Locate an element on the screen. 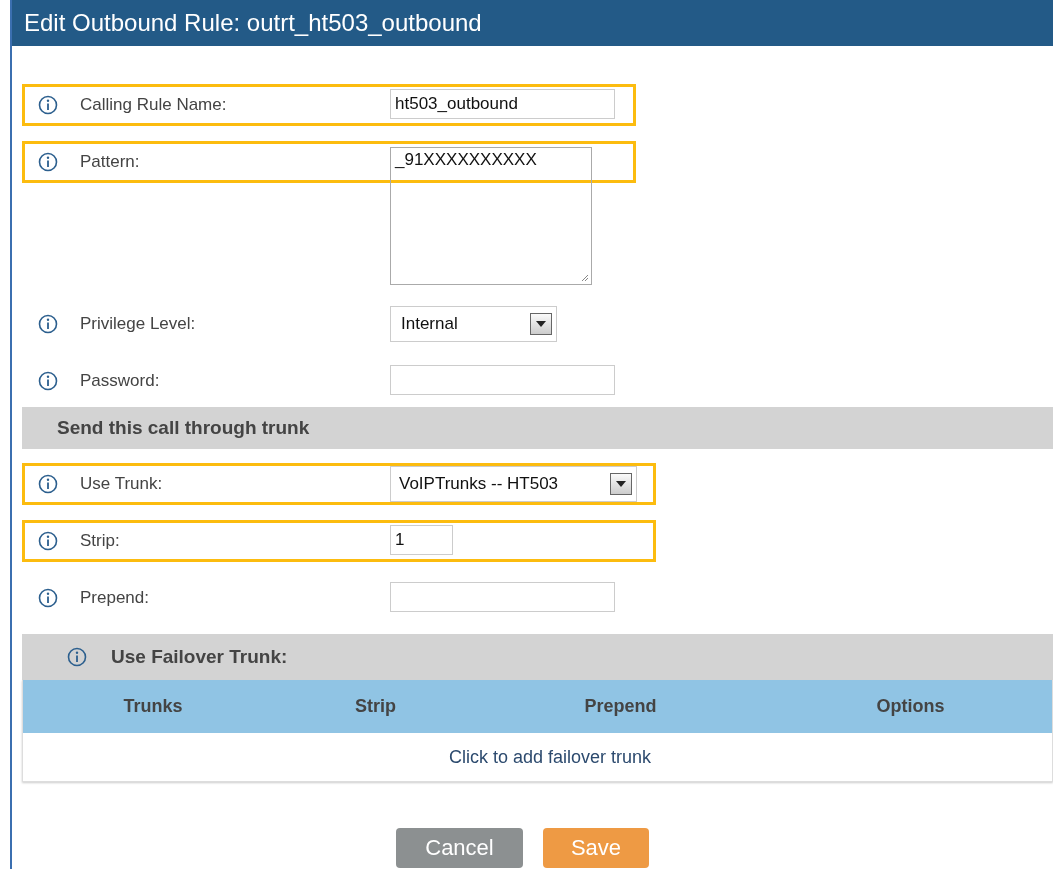 The width and height of the screenshot is (1053, 869). field-label: Strip: is located at coordinates (100, 541).